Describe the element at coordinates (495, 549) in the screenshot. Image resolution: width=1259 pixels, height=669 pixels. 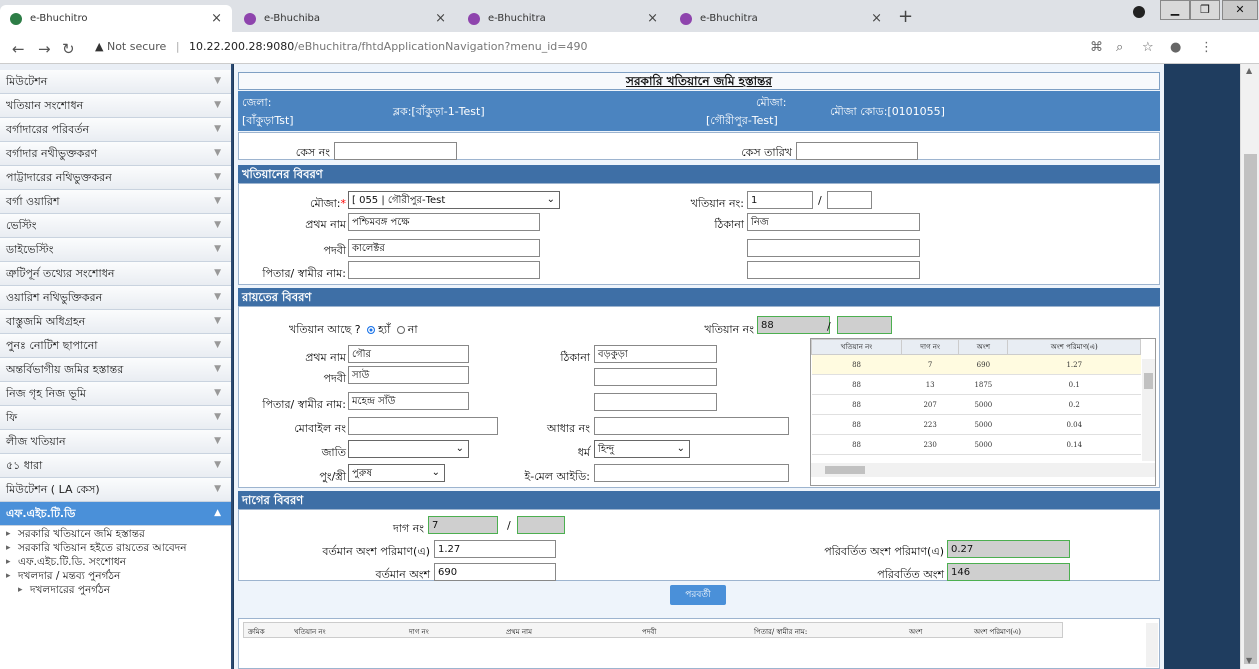
I see `cur-share-area-input: 1.27` at that location.